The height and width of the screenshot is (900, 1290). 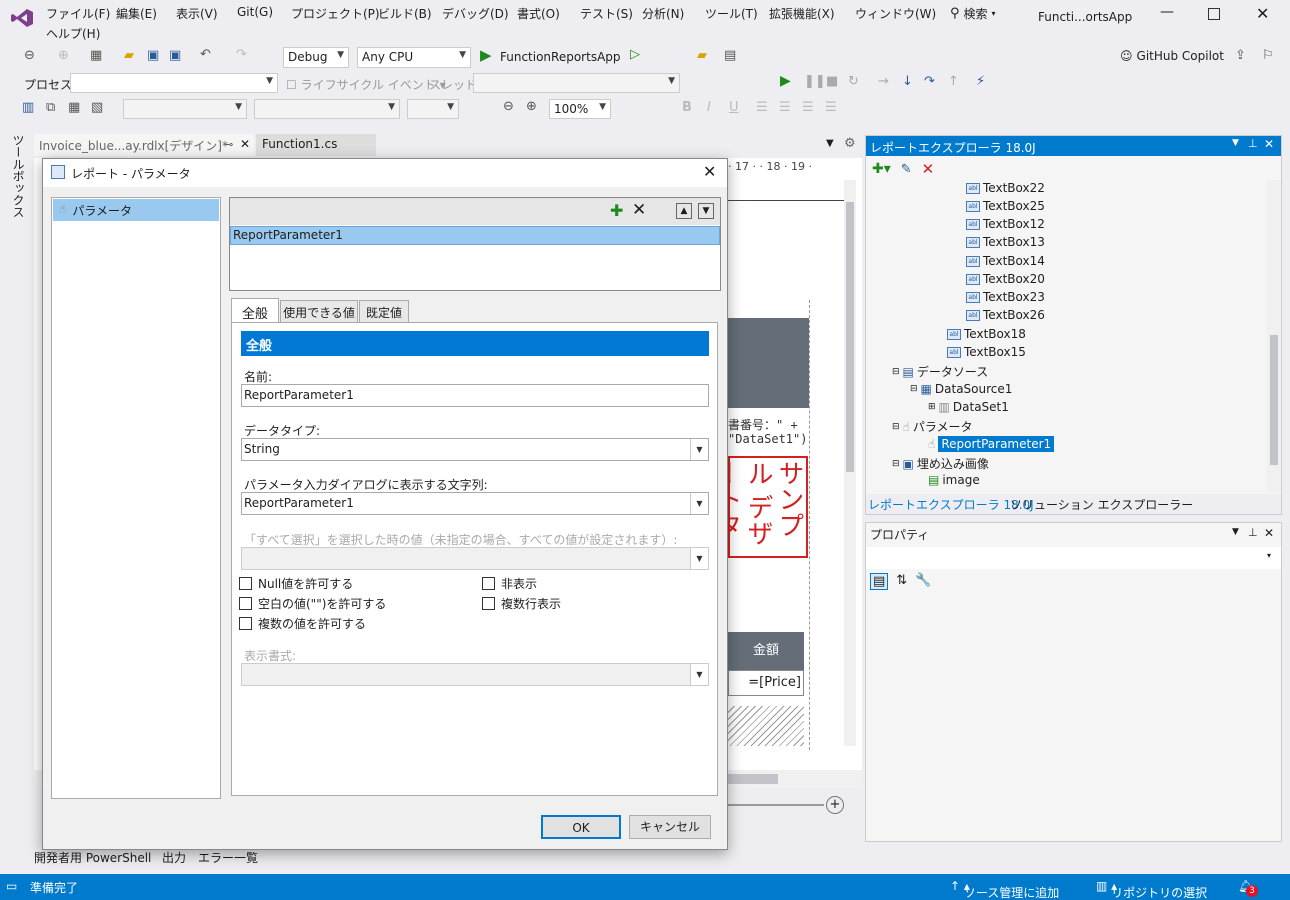 What do you see at coordinates (1240, 55) in the screenshot?
I see `share-icon: ⇪` at bounding box center [1240, 55].